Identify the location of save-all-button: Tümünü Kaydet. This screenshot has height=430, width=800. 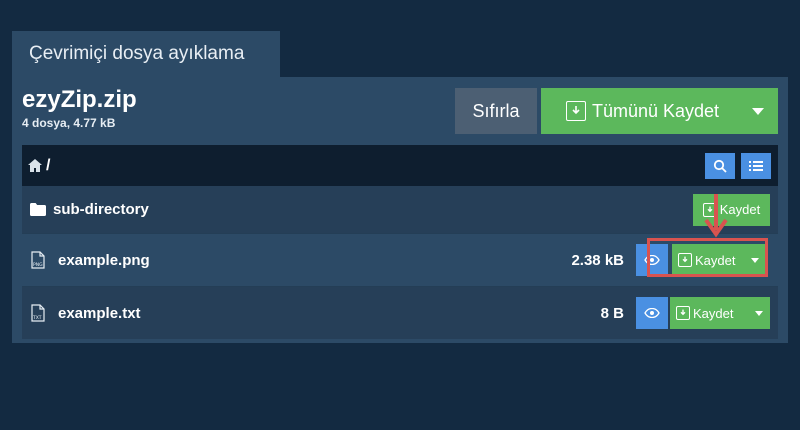
(659, 111).